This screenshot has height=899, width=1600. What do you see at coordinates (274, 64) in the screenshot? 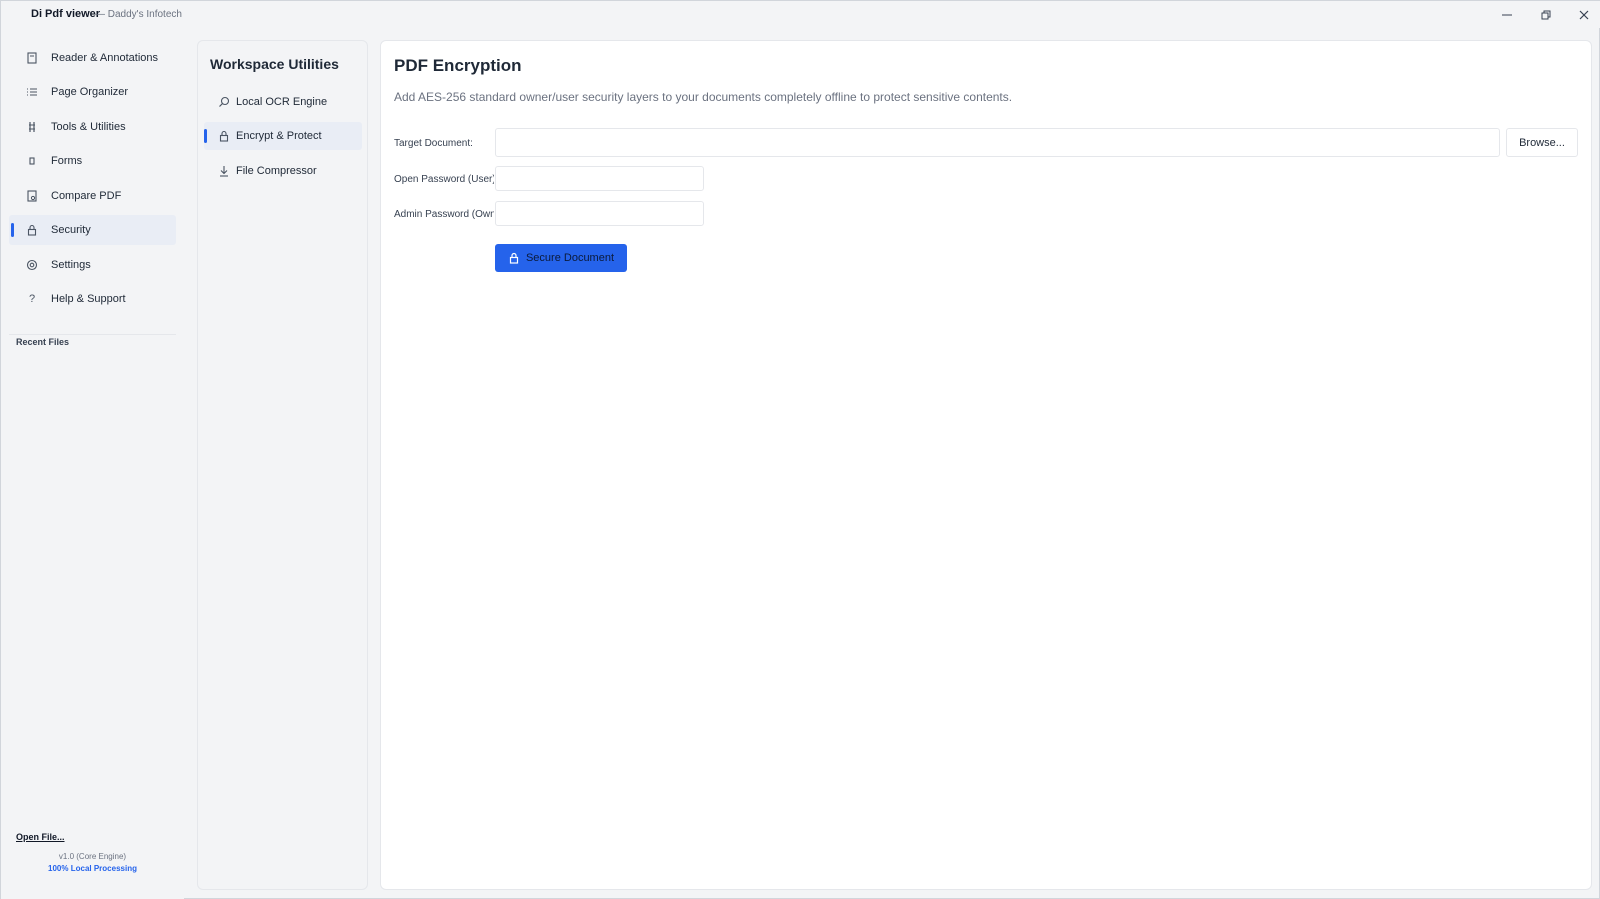
I see `workspace-title: Workspace Utilities` at bounding box center [274, 64].